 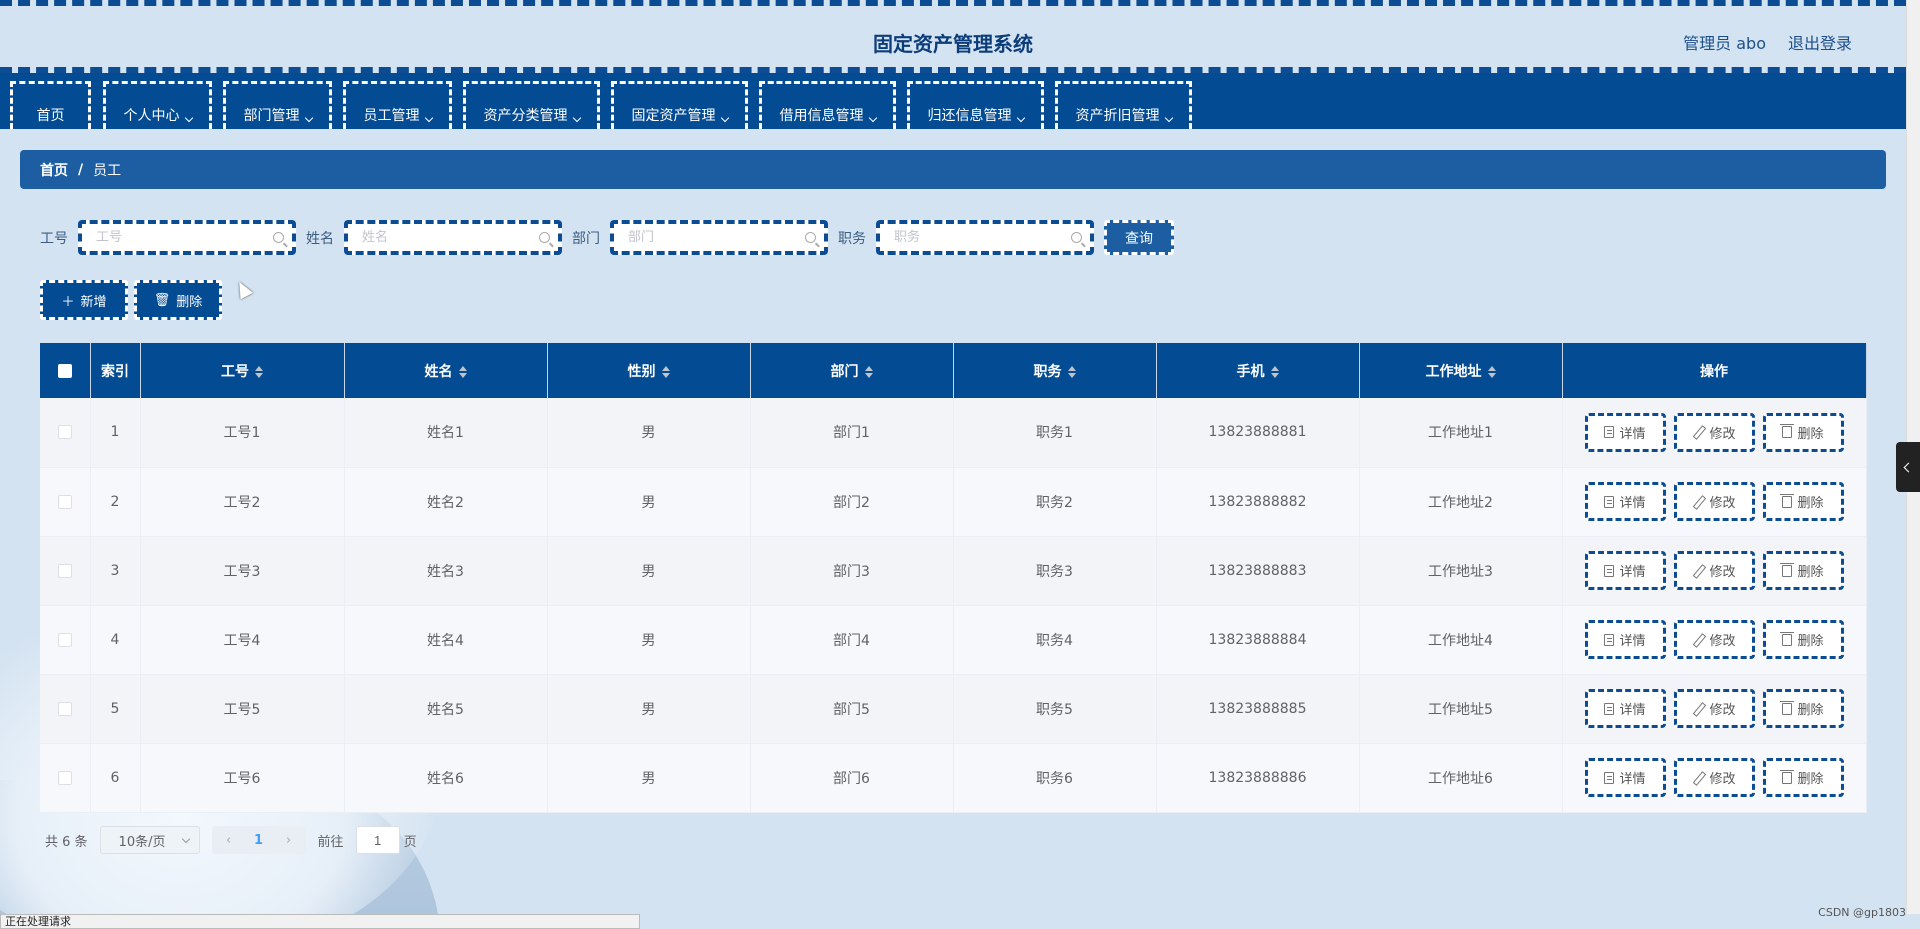 I want to click on nav-item-department: 部门管理, so click(x=277, y=105).